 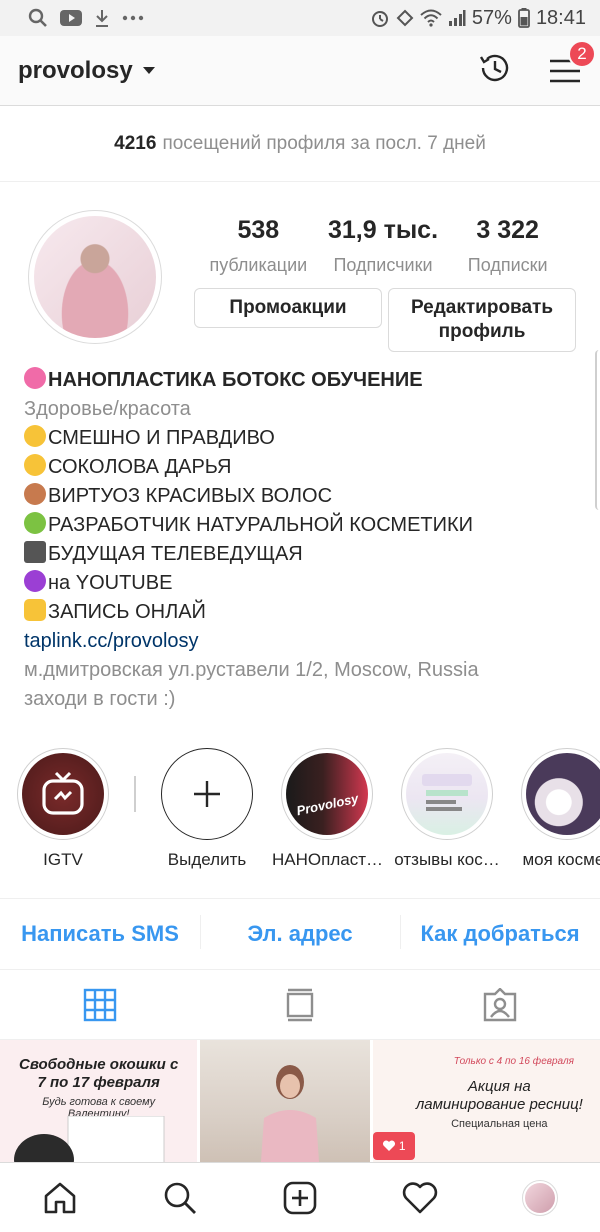 I want to click on profile-visits-banner: 4216 посещений профиля за посл. 7 дней, so click(x=300, y=144).